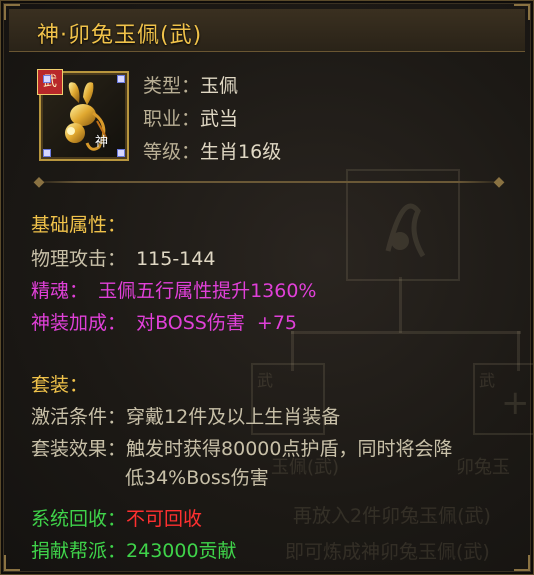 This screenshot has width=534, height=575. Describe the element at coordinates (120, 35) in the screenshot. I see `item-title: 神·卯兔玉佩(武)` at that location.